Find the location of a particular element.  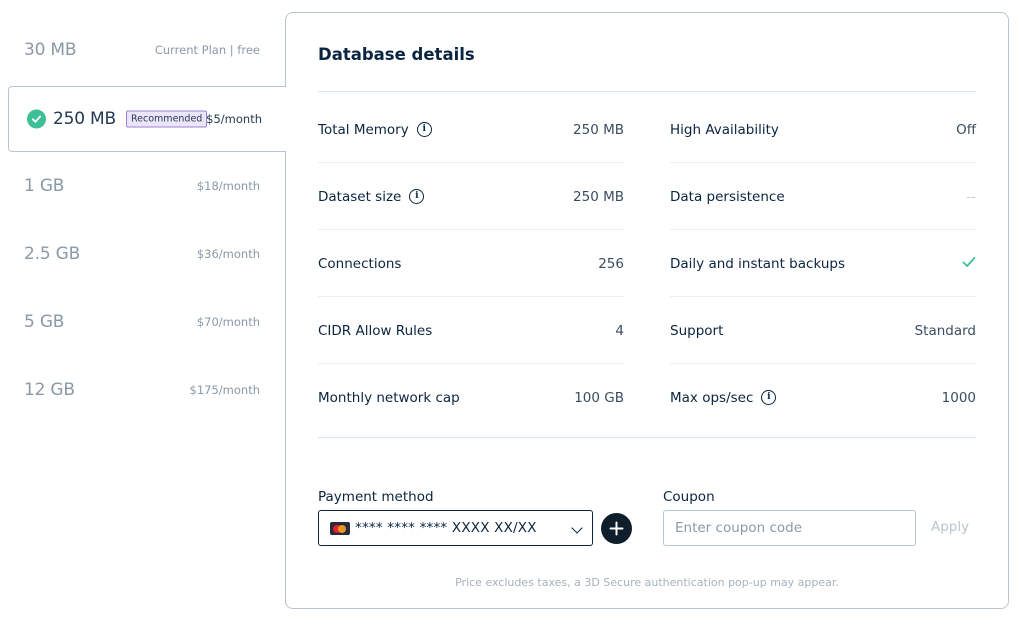

detail-value: Off is located at coordinates (966, 129).